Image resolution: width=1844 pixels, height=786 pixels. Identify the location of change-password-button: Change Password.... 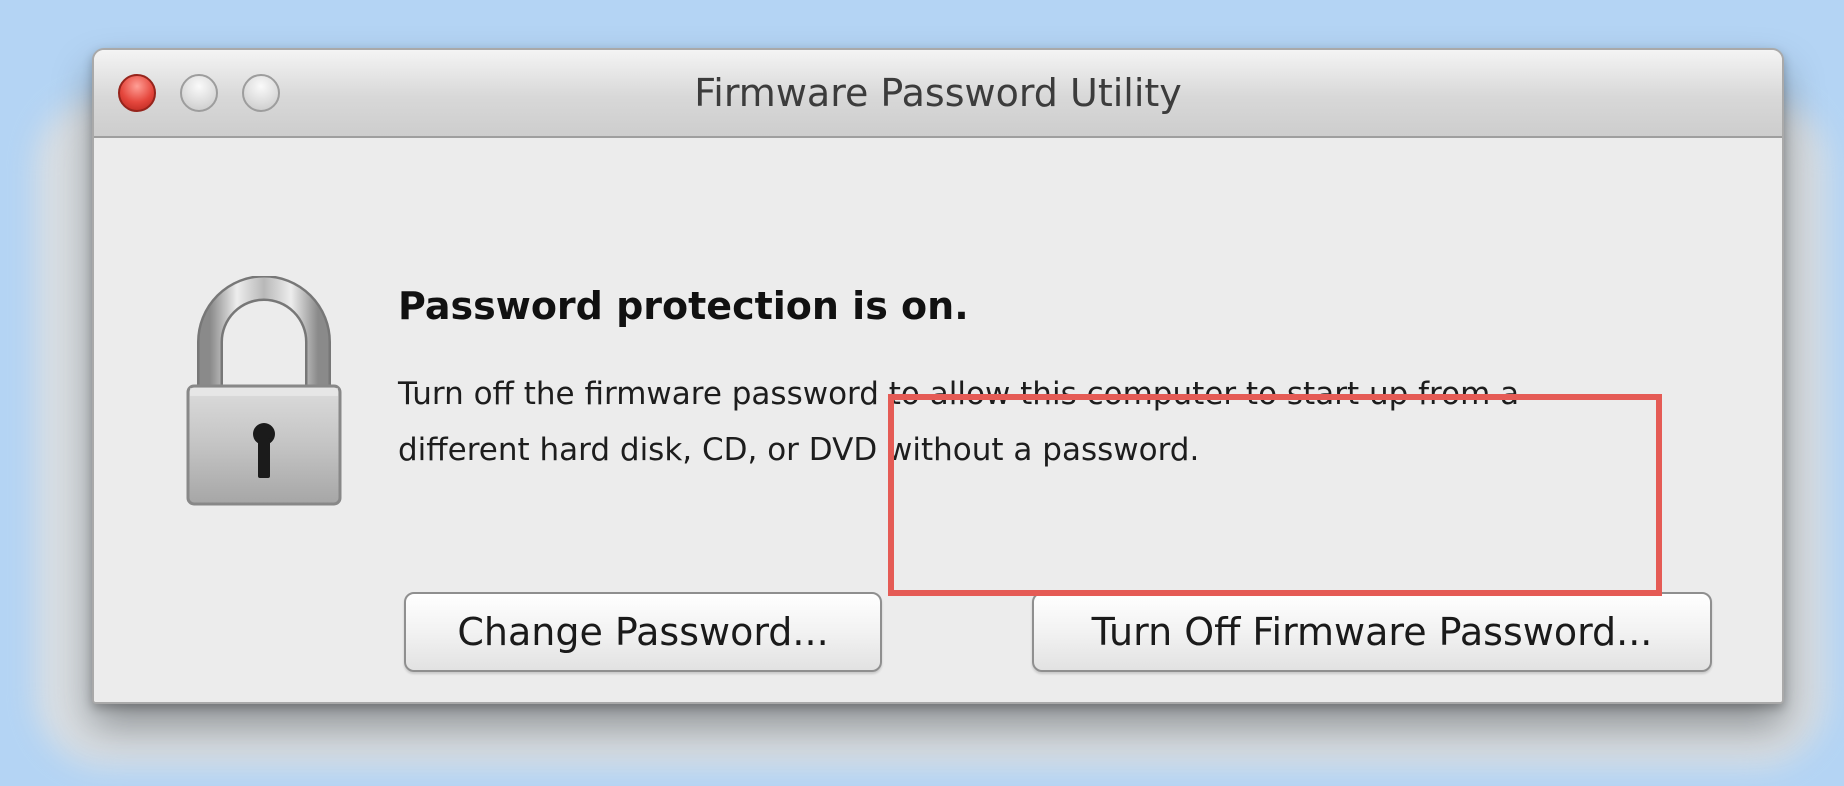
(643, 632).